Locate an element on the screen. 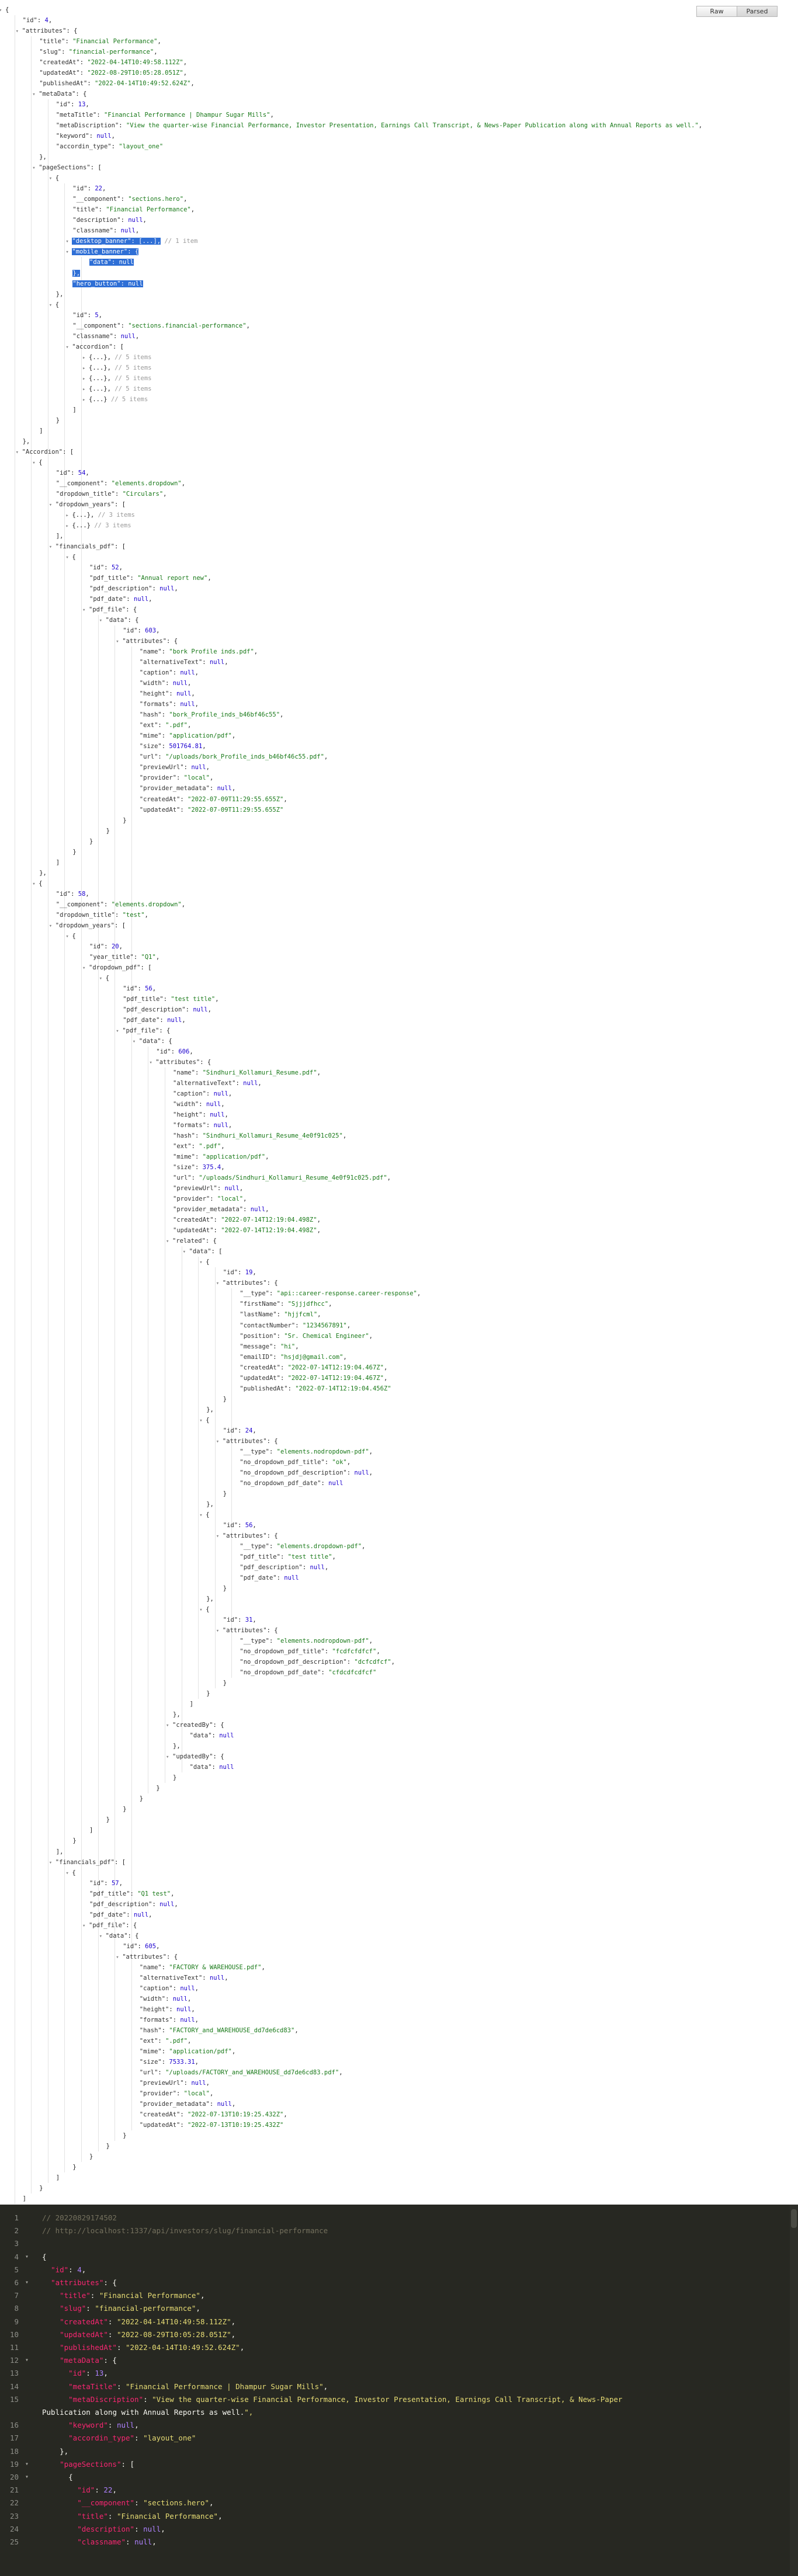  scrollbar-thumb is located at coordinates (794, 2218).